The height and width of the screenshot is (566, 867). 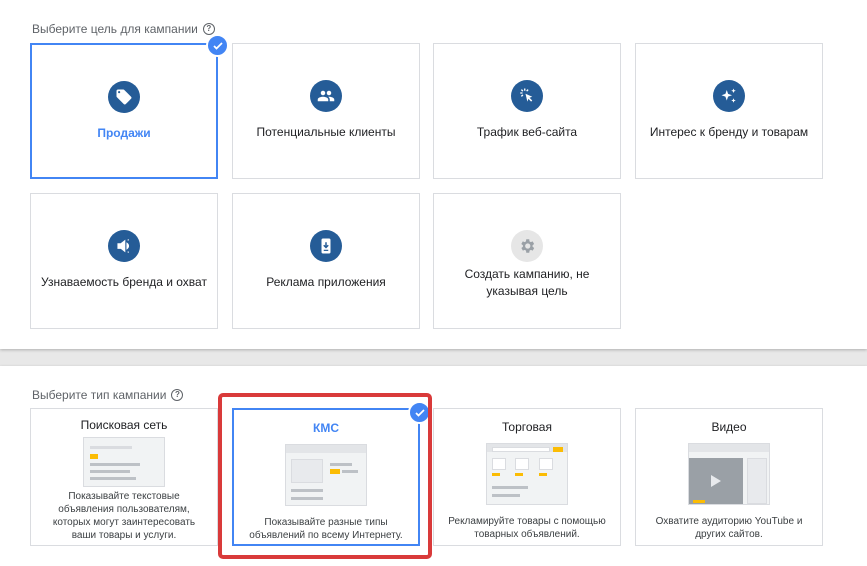 I want to click on type-title: Торговая, so click(x=527, y=427).